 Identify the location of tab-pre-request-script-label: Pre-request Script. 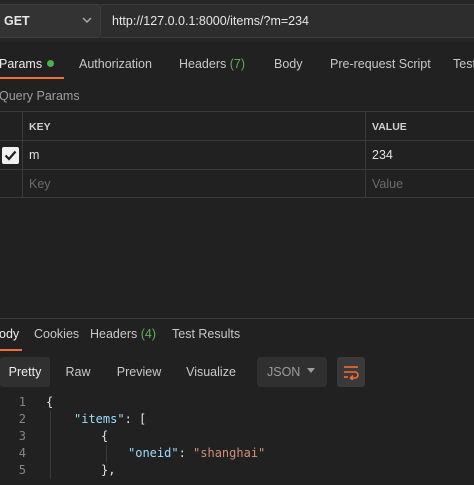
(380, 64).